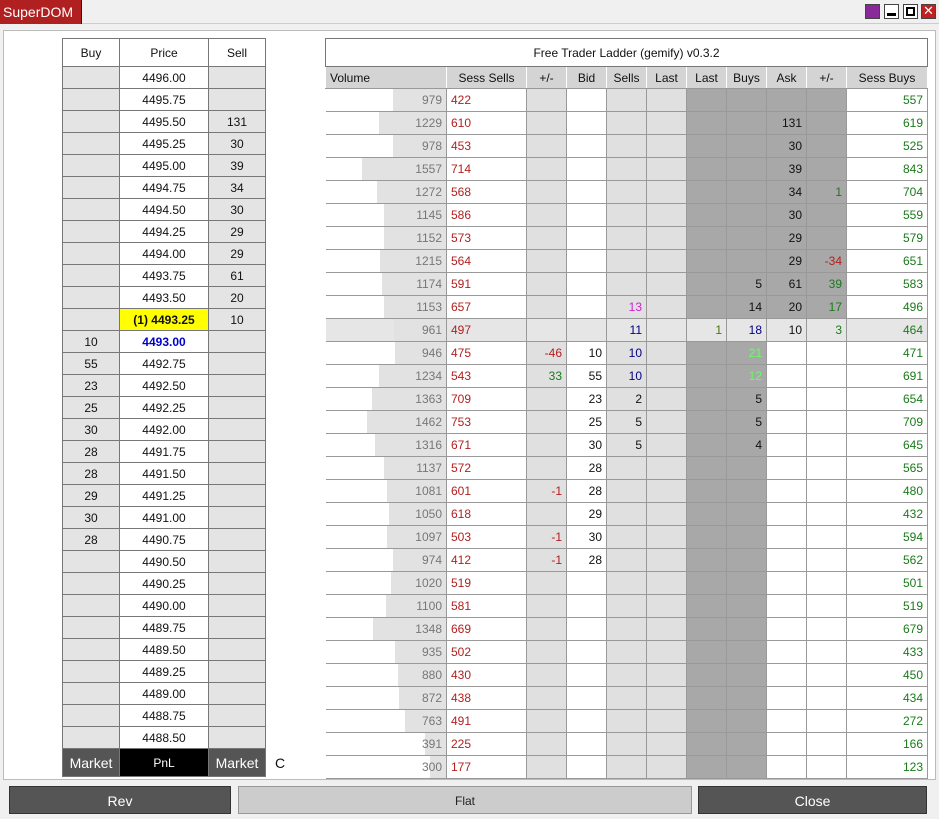 The height and width of the screenshot is (819, 939). I want to click on bid-cell: 29, so click(586, 514).